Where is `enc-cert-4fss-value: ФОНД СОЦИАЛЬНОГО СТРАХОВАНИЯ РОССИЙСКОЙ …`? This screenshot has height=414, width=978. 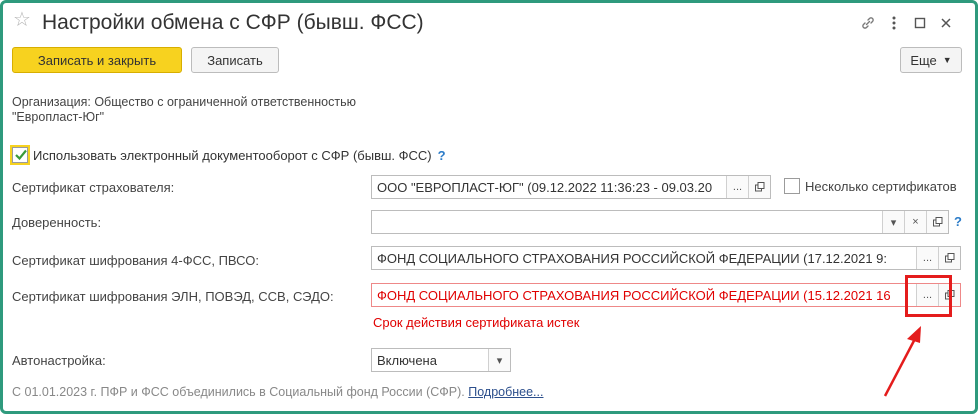 enc-cert-4fss-value: ФОНД СОЦИАЛЬНОГО СТРАХОВАНИЯ РОССИЙСКОЙ … is located at coordinates (632, 258).